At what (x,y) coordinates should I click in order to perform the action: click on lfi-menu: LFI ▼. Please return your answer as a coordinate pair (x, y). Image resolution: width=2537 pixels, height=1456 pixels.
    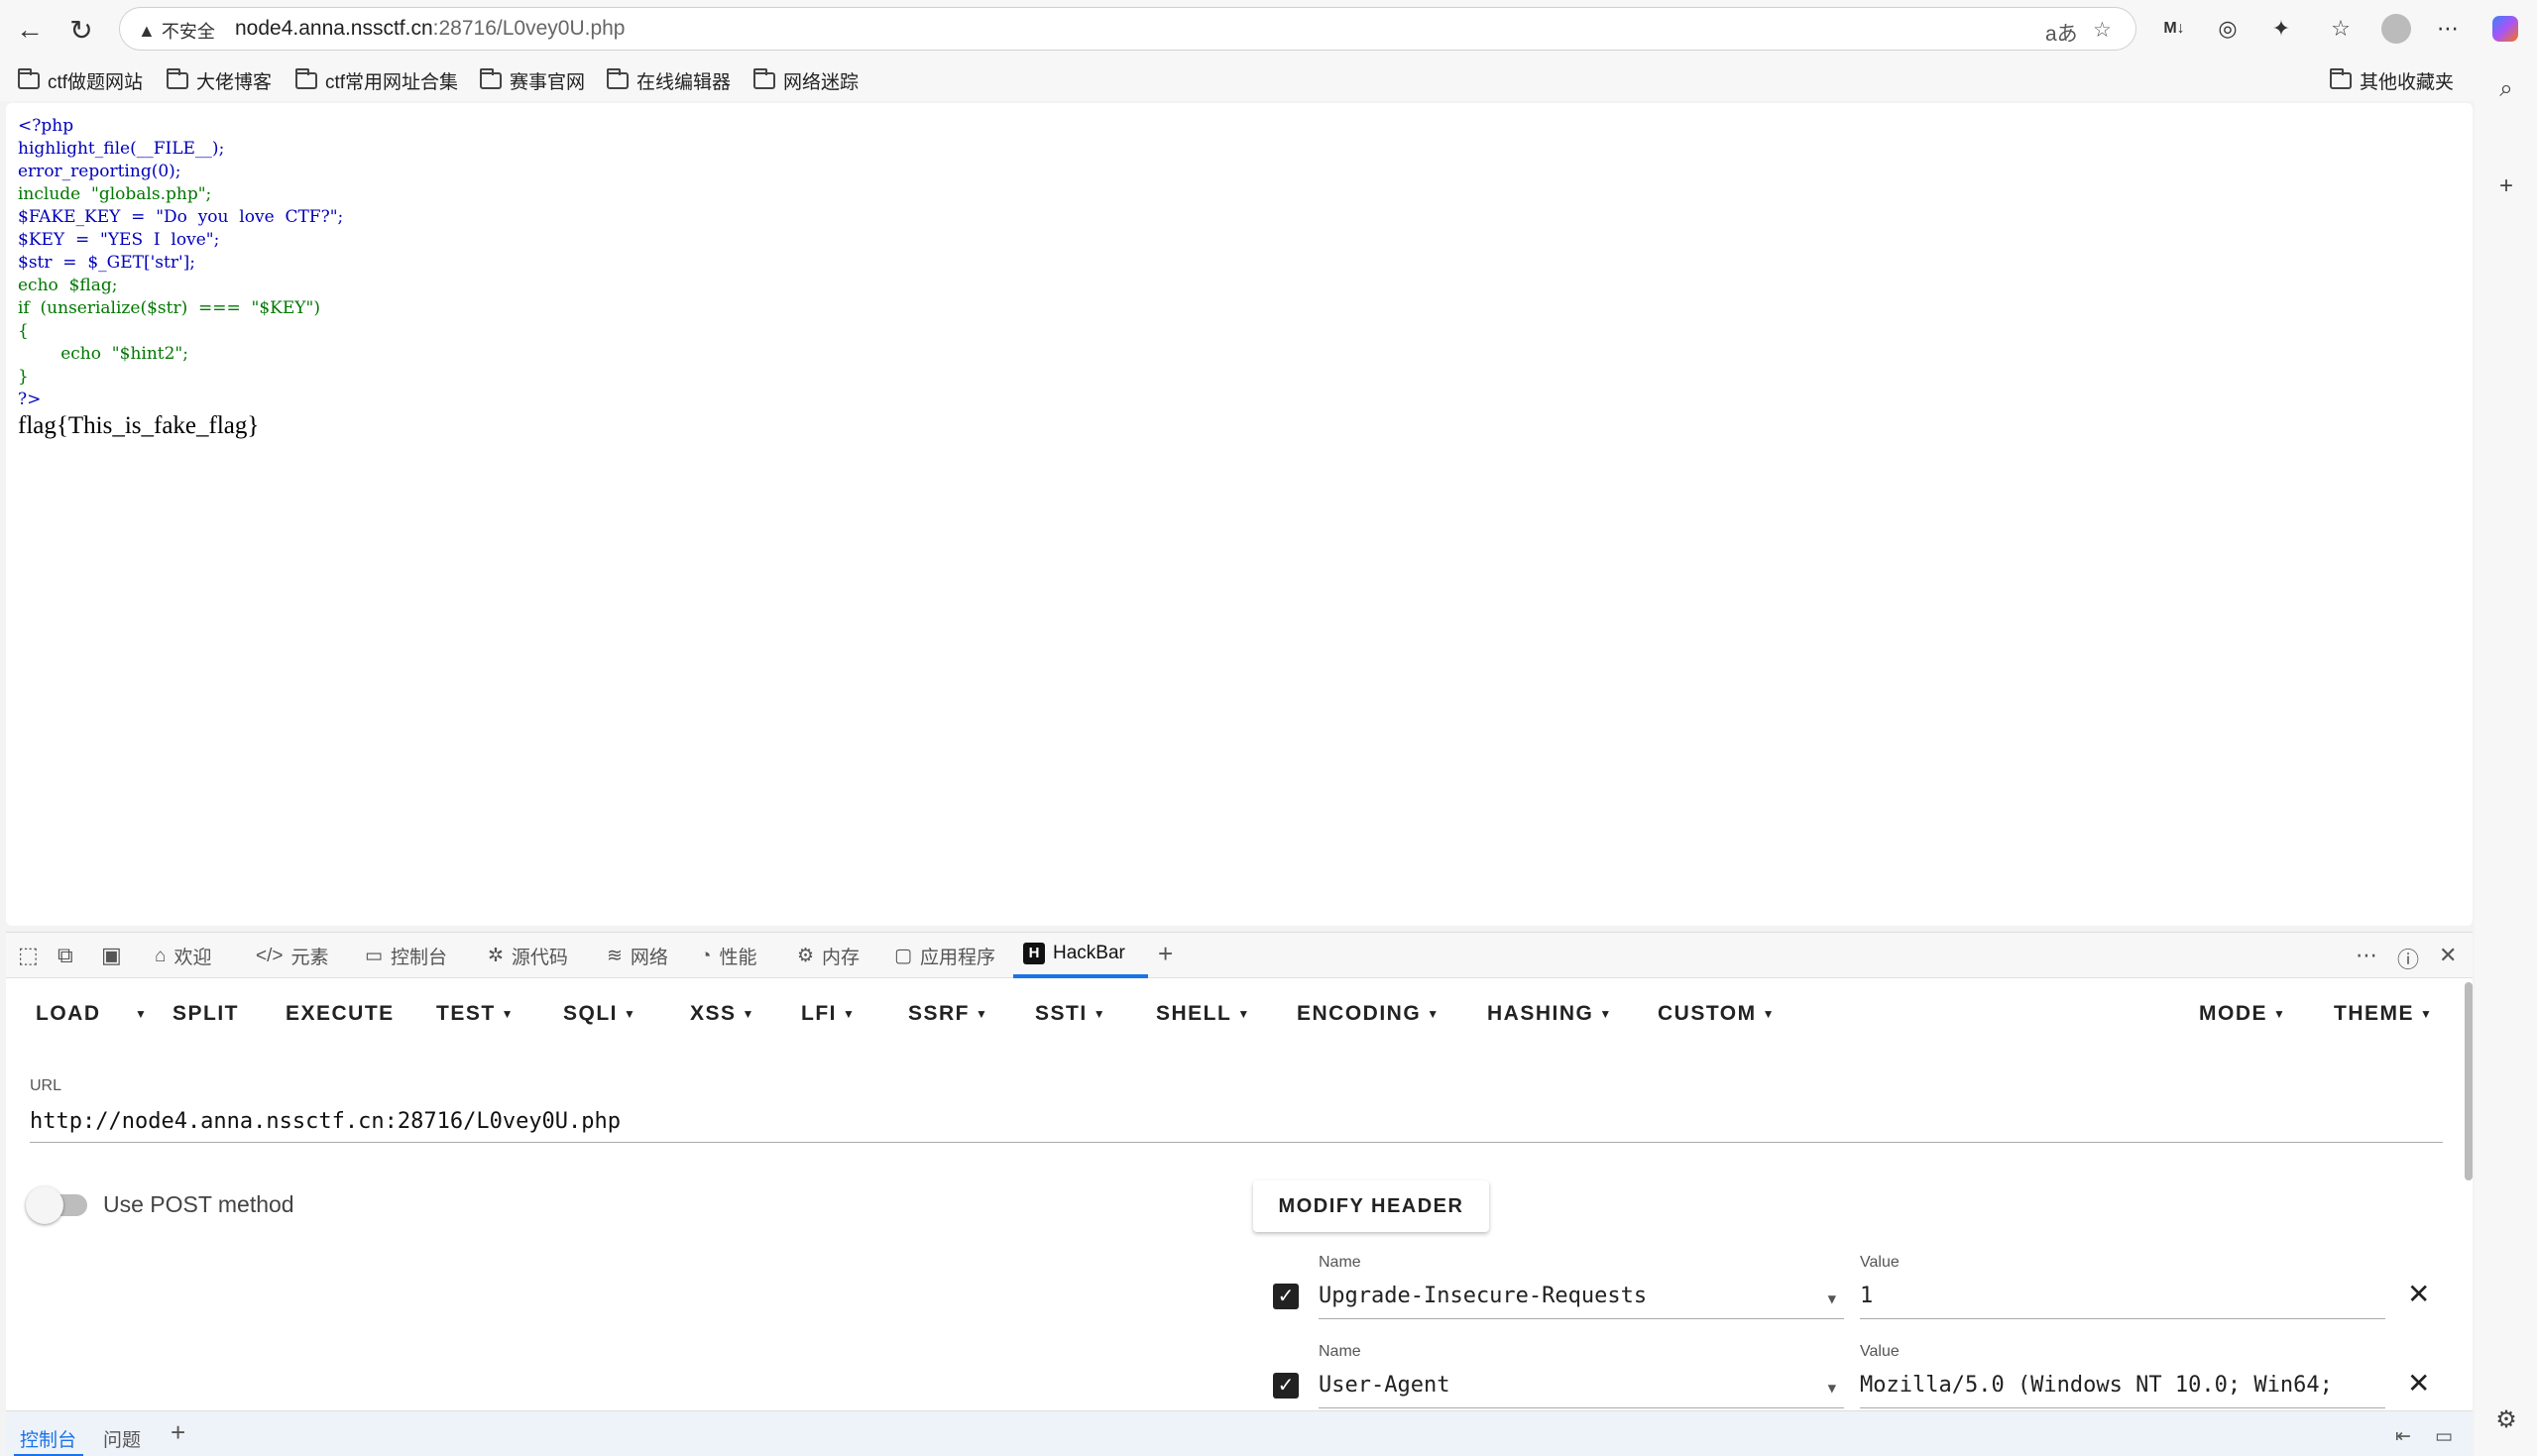
    Looking at the image, I should click on (828, 1014).